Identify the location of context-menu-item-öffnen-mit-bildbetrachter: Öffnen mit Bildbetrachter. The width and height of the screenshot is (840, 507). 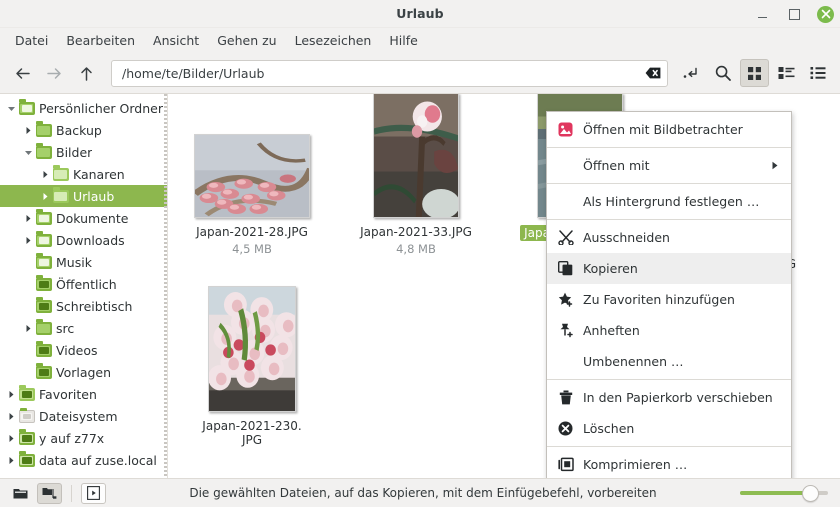
(669, 129).